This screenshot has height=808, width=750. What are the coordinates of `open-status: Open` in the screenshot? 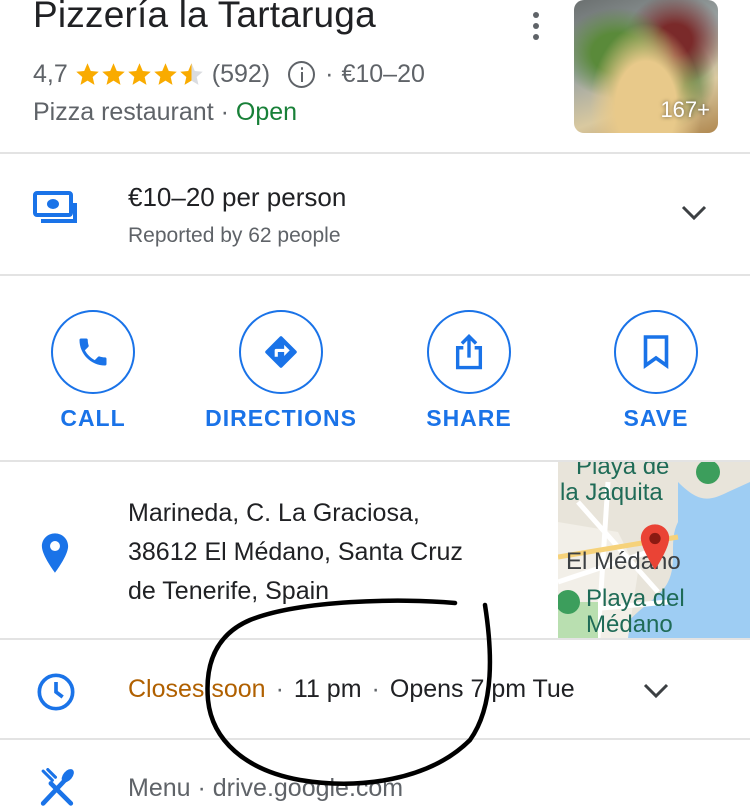 It's located at (266, 112).